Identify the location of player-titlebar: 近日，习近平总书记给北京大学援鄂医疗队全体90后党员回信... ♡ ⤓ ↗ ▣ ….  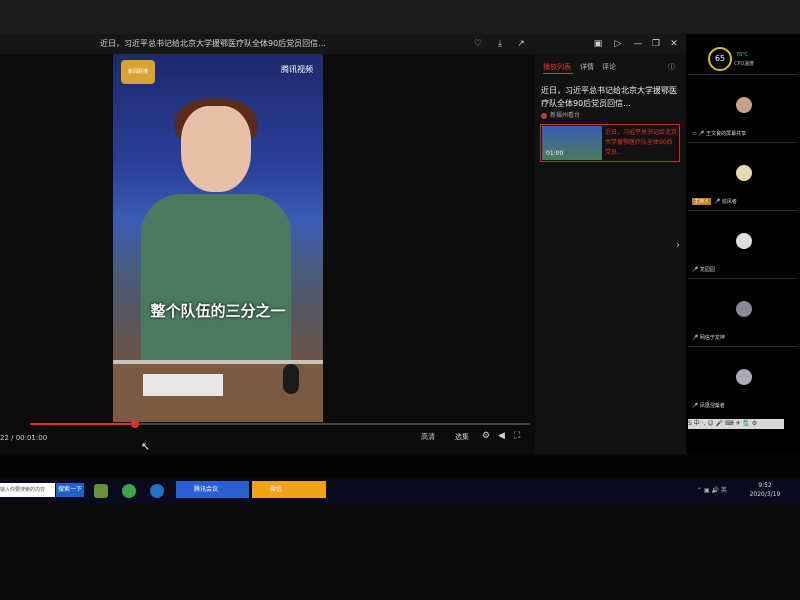
(343, 44).